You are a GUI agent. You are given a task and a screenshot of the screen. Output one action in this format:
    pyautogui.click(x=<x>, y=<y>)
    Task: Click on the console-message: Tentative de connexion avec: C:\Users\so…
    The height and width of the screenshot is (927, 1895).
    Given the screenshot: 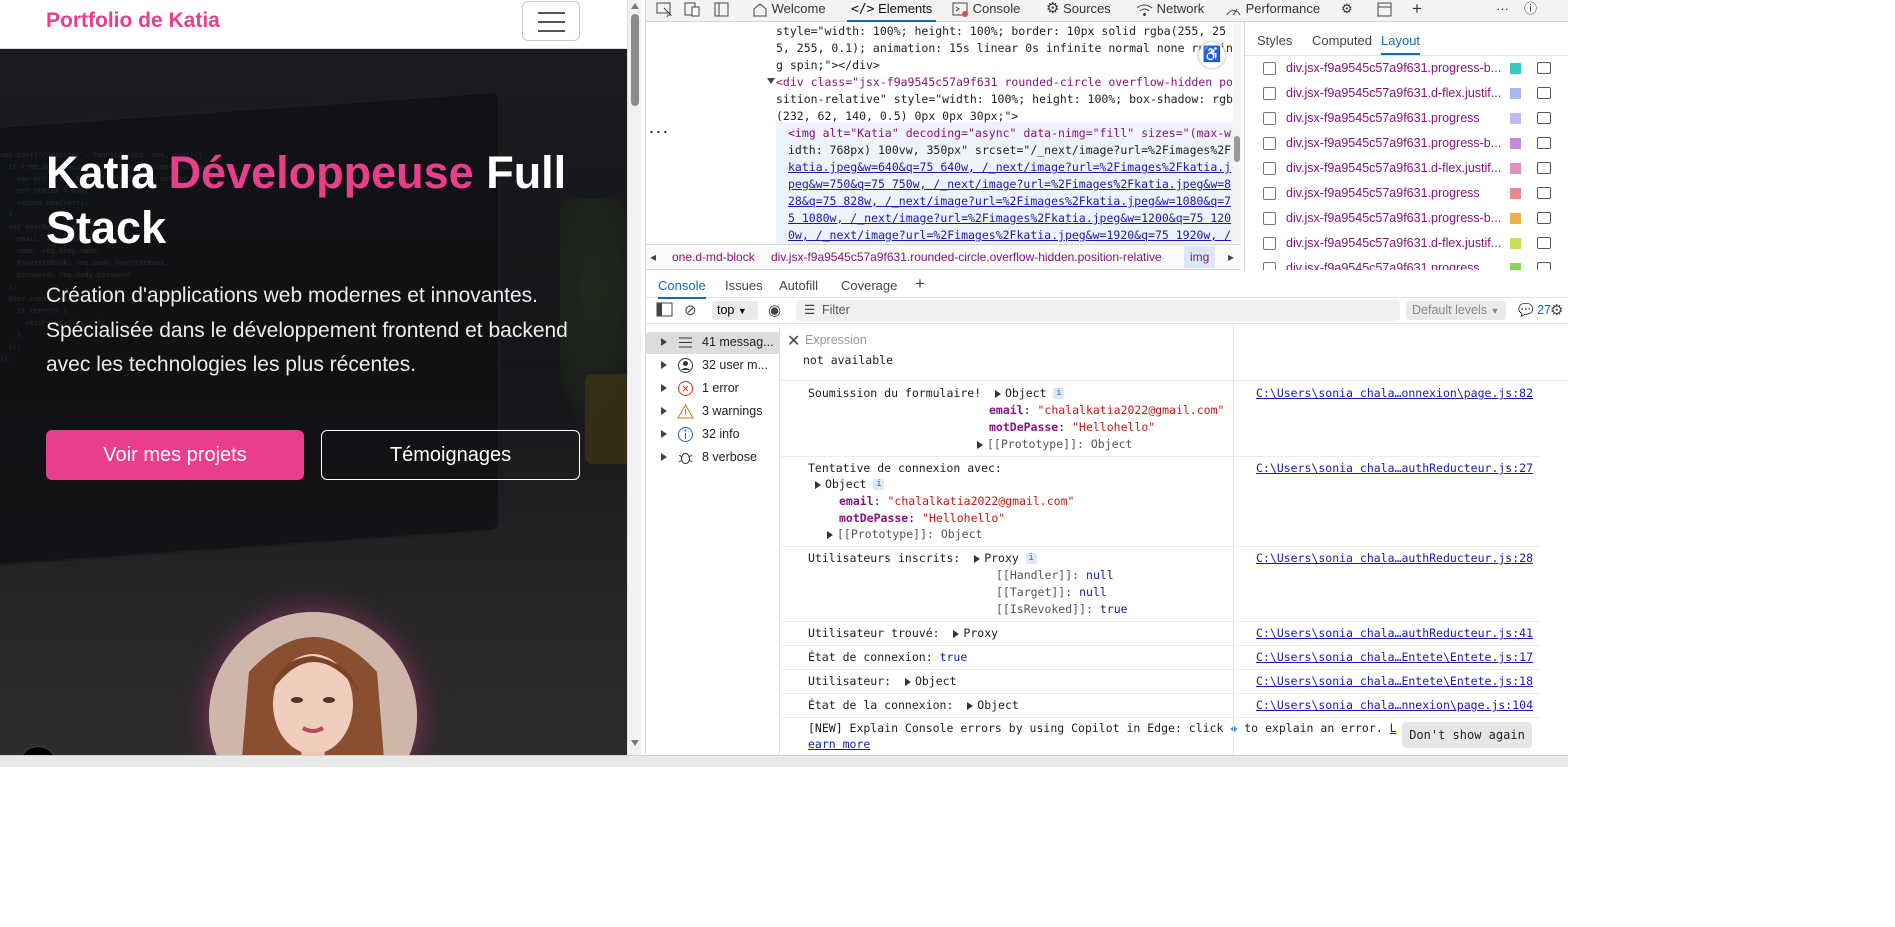 What is the action you would take?
    pyautogui.click(x=1161, y=502)
    